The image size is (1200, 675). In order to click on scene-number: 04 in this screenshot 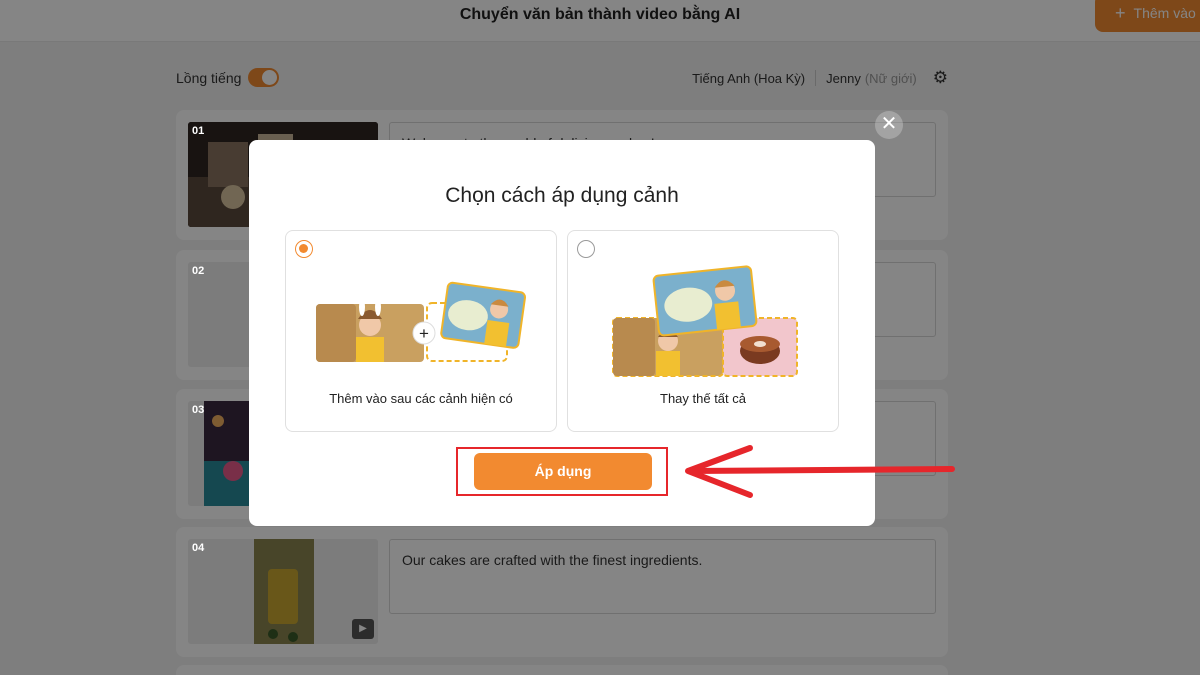, I will do `click(198, 548)`.